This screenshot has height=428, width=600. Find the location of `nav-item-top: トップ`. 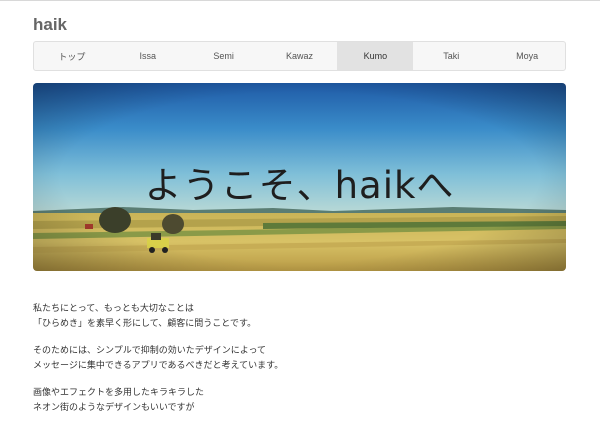

nav-item-top: トップ is located at coordinates (72, 56).